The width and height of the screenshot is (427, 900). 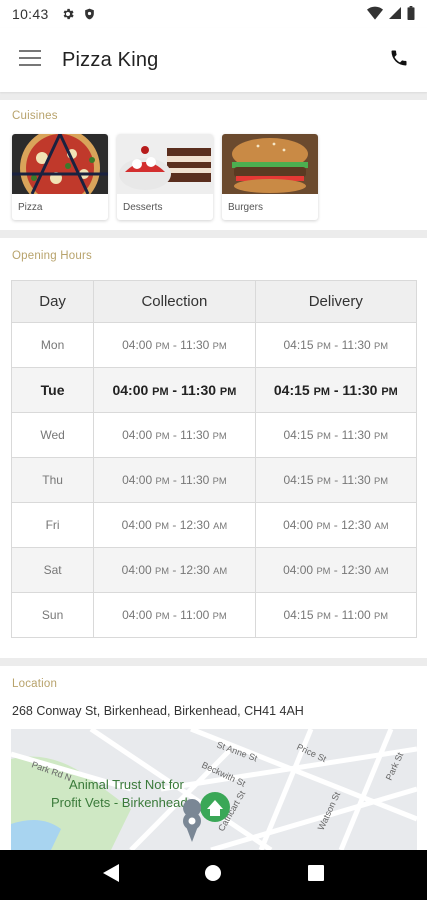 What do you see at coordinates (60, 164) in the screenshot?
I see `pizza-image` at bounding box center [60, 164].